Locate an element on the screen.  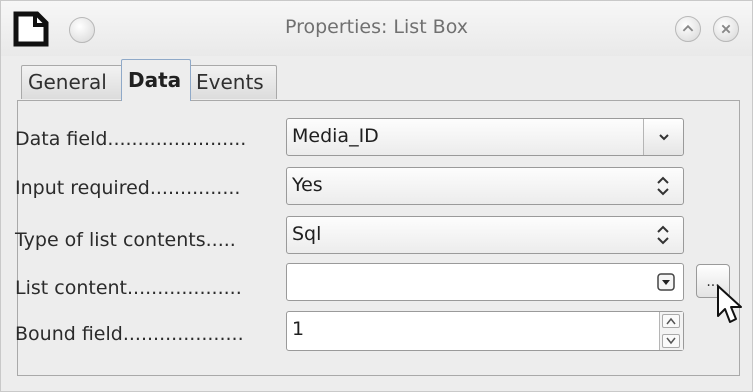
bound-field-value: 1 is located at coordinates (298, 329).